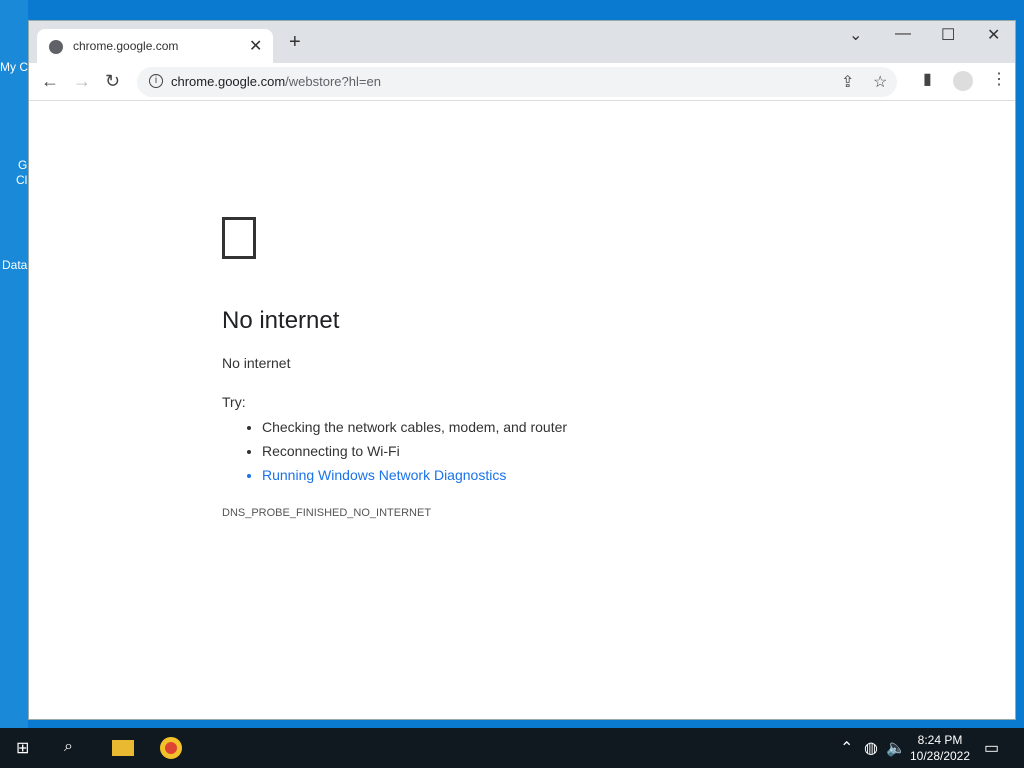  I want to click on tab-title: chrome.google.com, so click(126, 46).